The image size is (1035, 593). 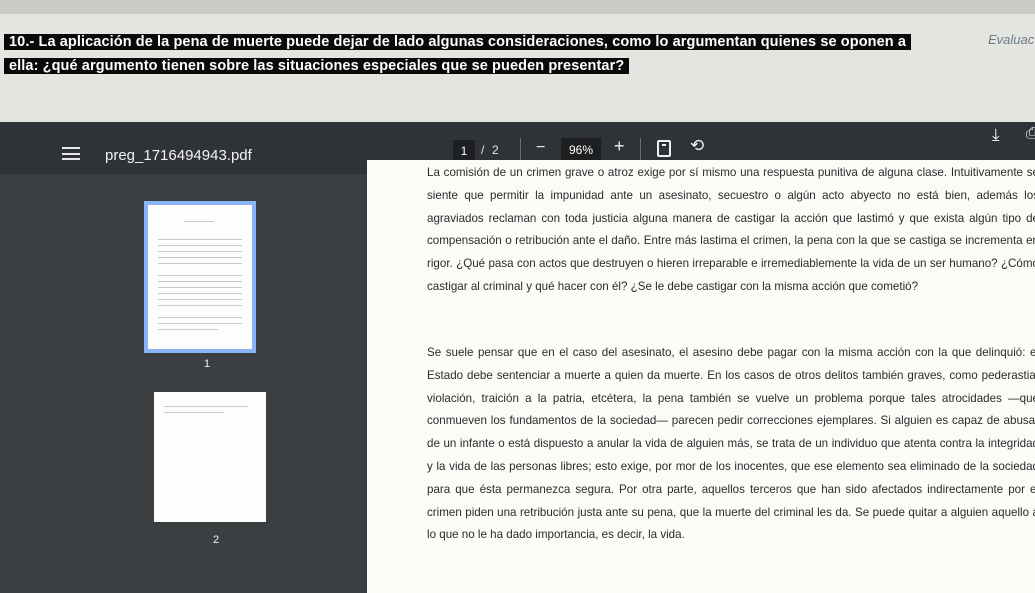 I want to click on download-icon: ⤓, so click(x=996, y=135).